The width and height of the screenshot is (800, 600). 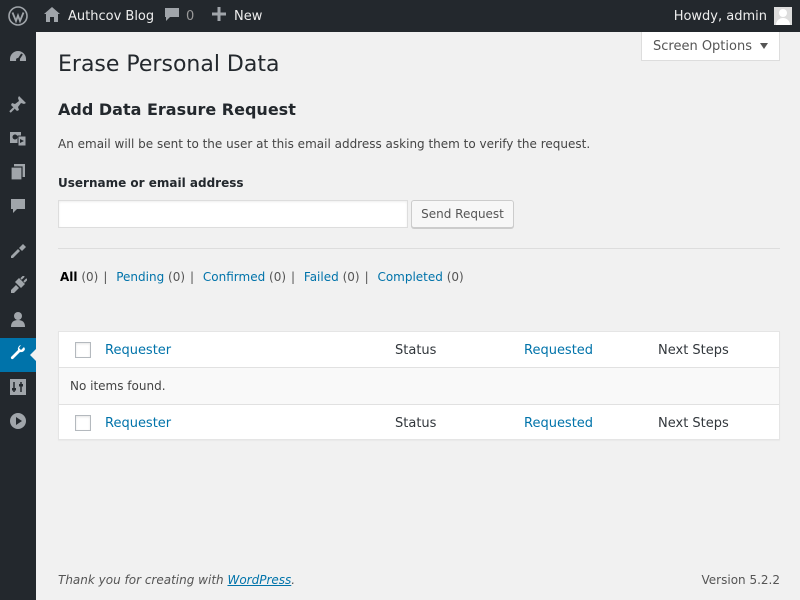 I want to click on column-status: Status, so click(x=416, y=350).